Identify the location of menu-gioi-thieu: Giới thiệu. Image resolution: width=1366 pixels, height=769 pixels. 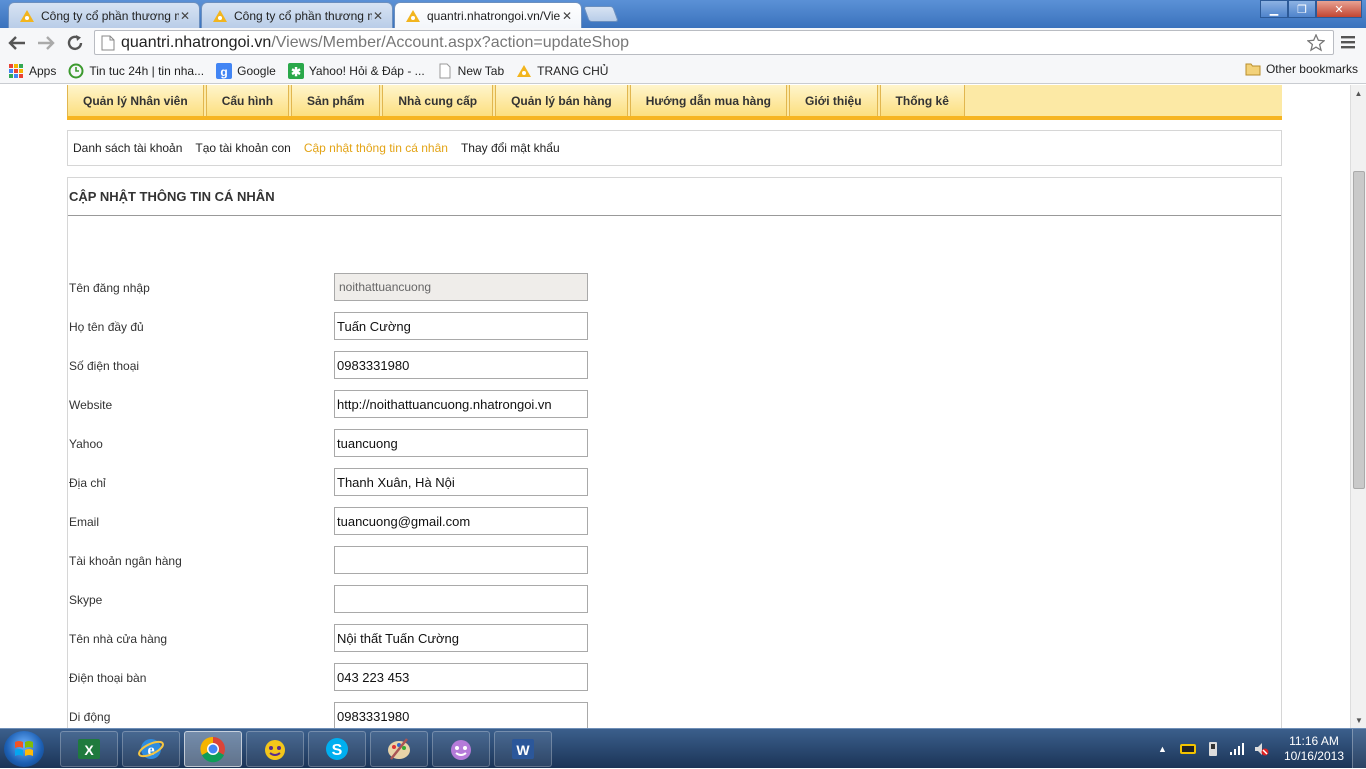
(833, 100).